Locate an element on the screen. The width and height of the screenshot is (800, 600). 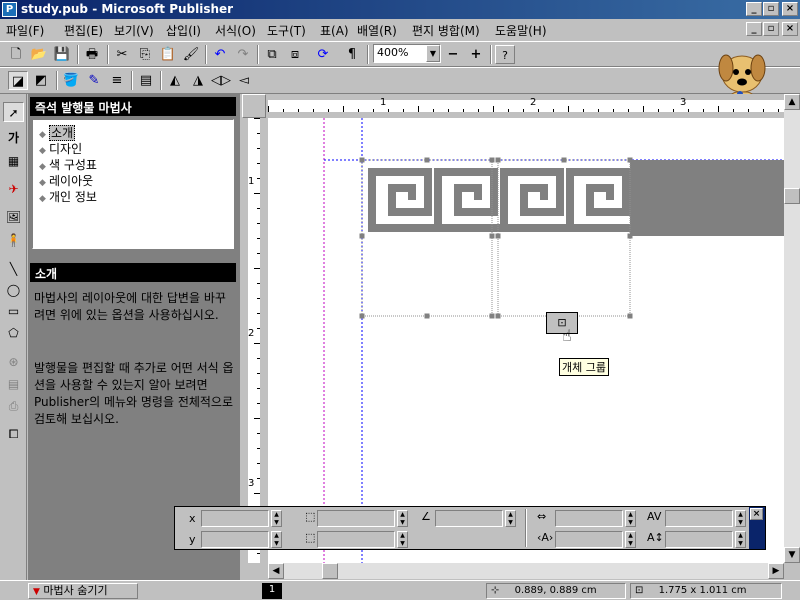
width-spinner: ▲ ▼ is located at coordinates (402, 518).